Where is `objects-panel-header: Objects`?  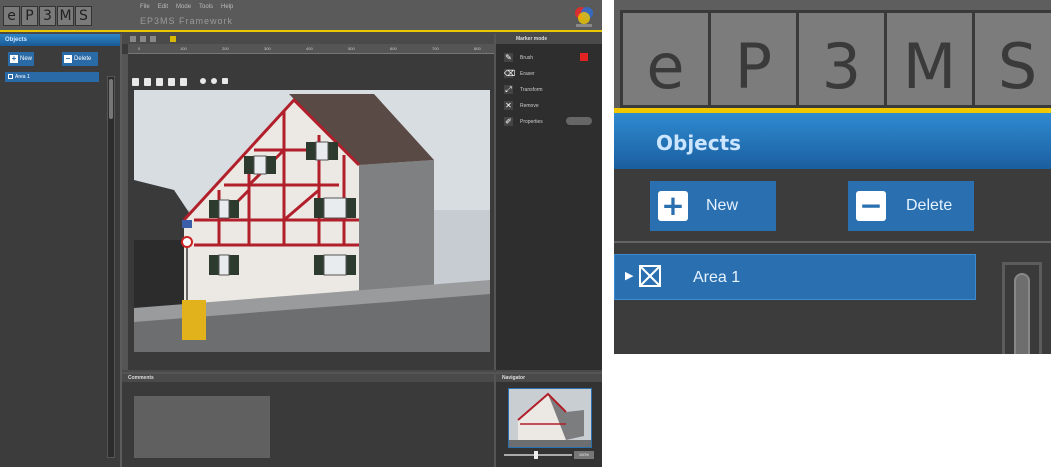
objects-panel-header: Objects is located at coordinates (832, 141).